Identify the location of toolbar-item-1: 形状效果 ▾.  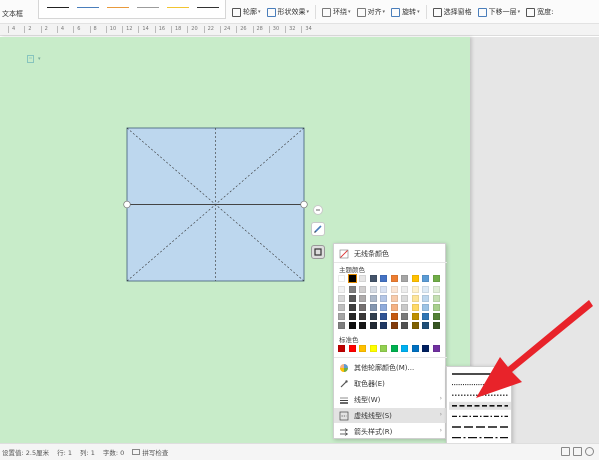
(287, 12).